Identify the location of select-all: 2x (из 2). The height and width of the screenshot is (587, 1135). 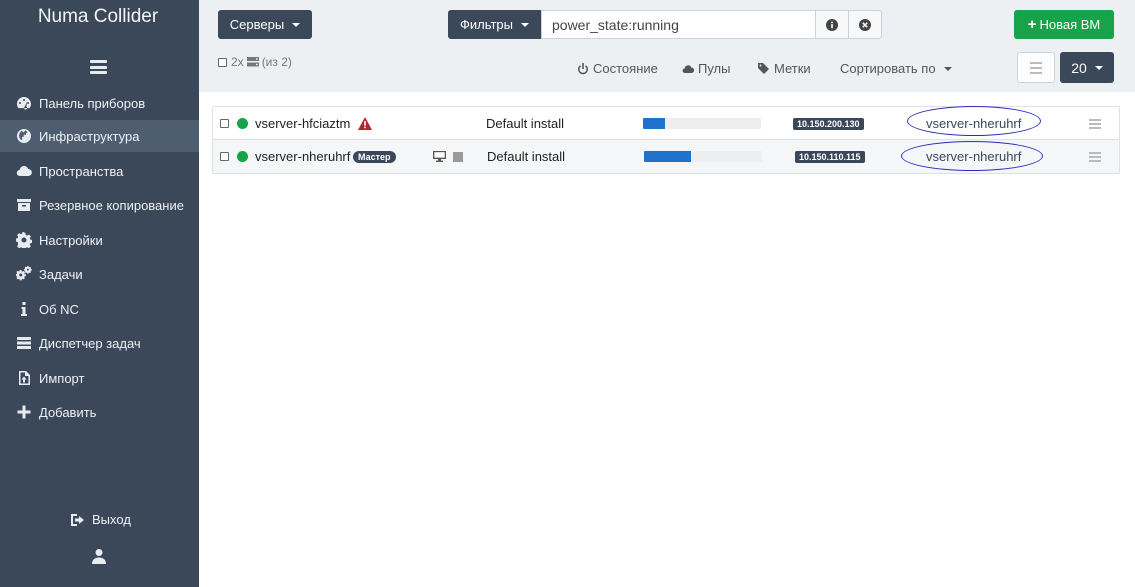
(255, 62).